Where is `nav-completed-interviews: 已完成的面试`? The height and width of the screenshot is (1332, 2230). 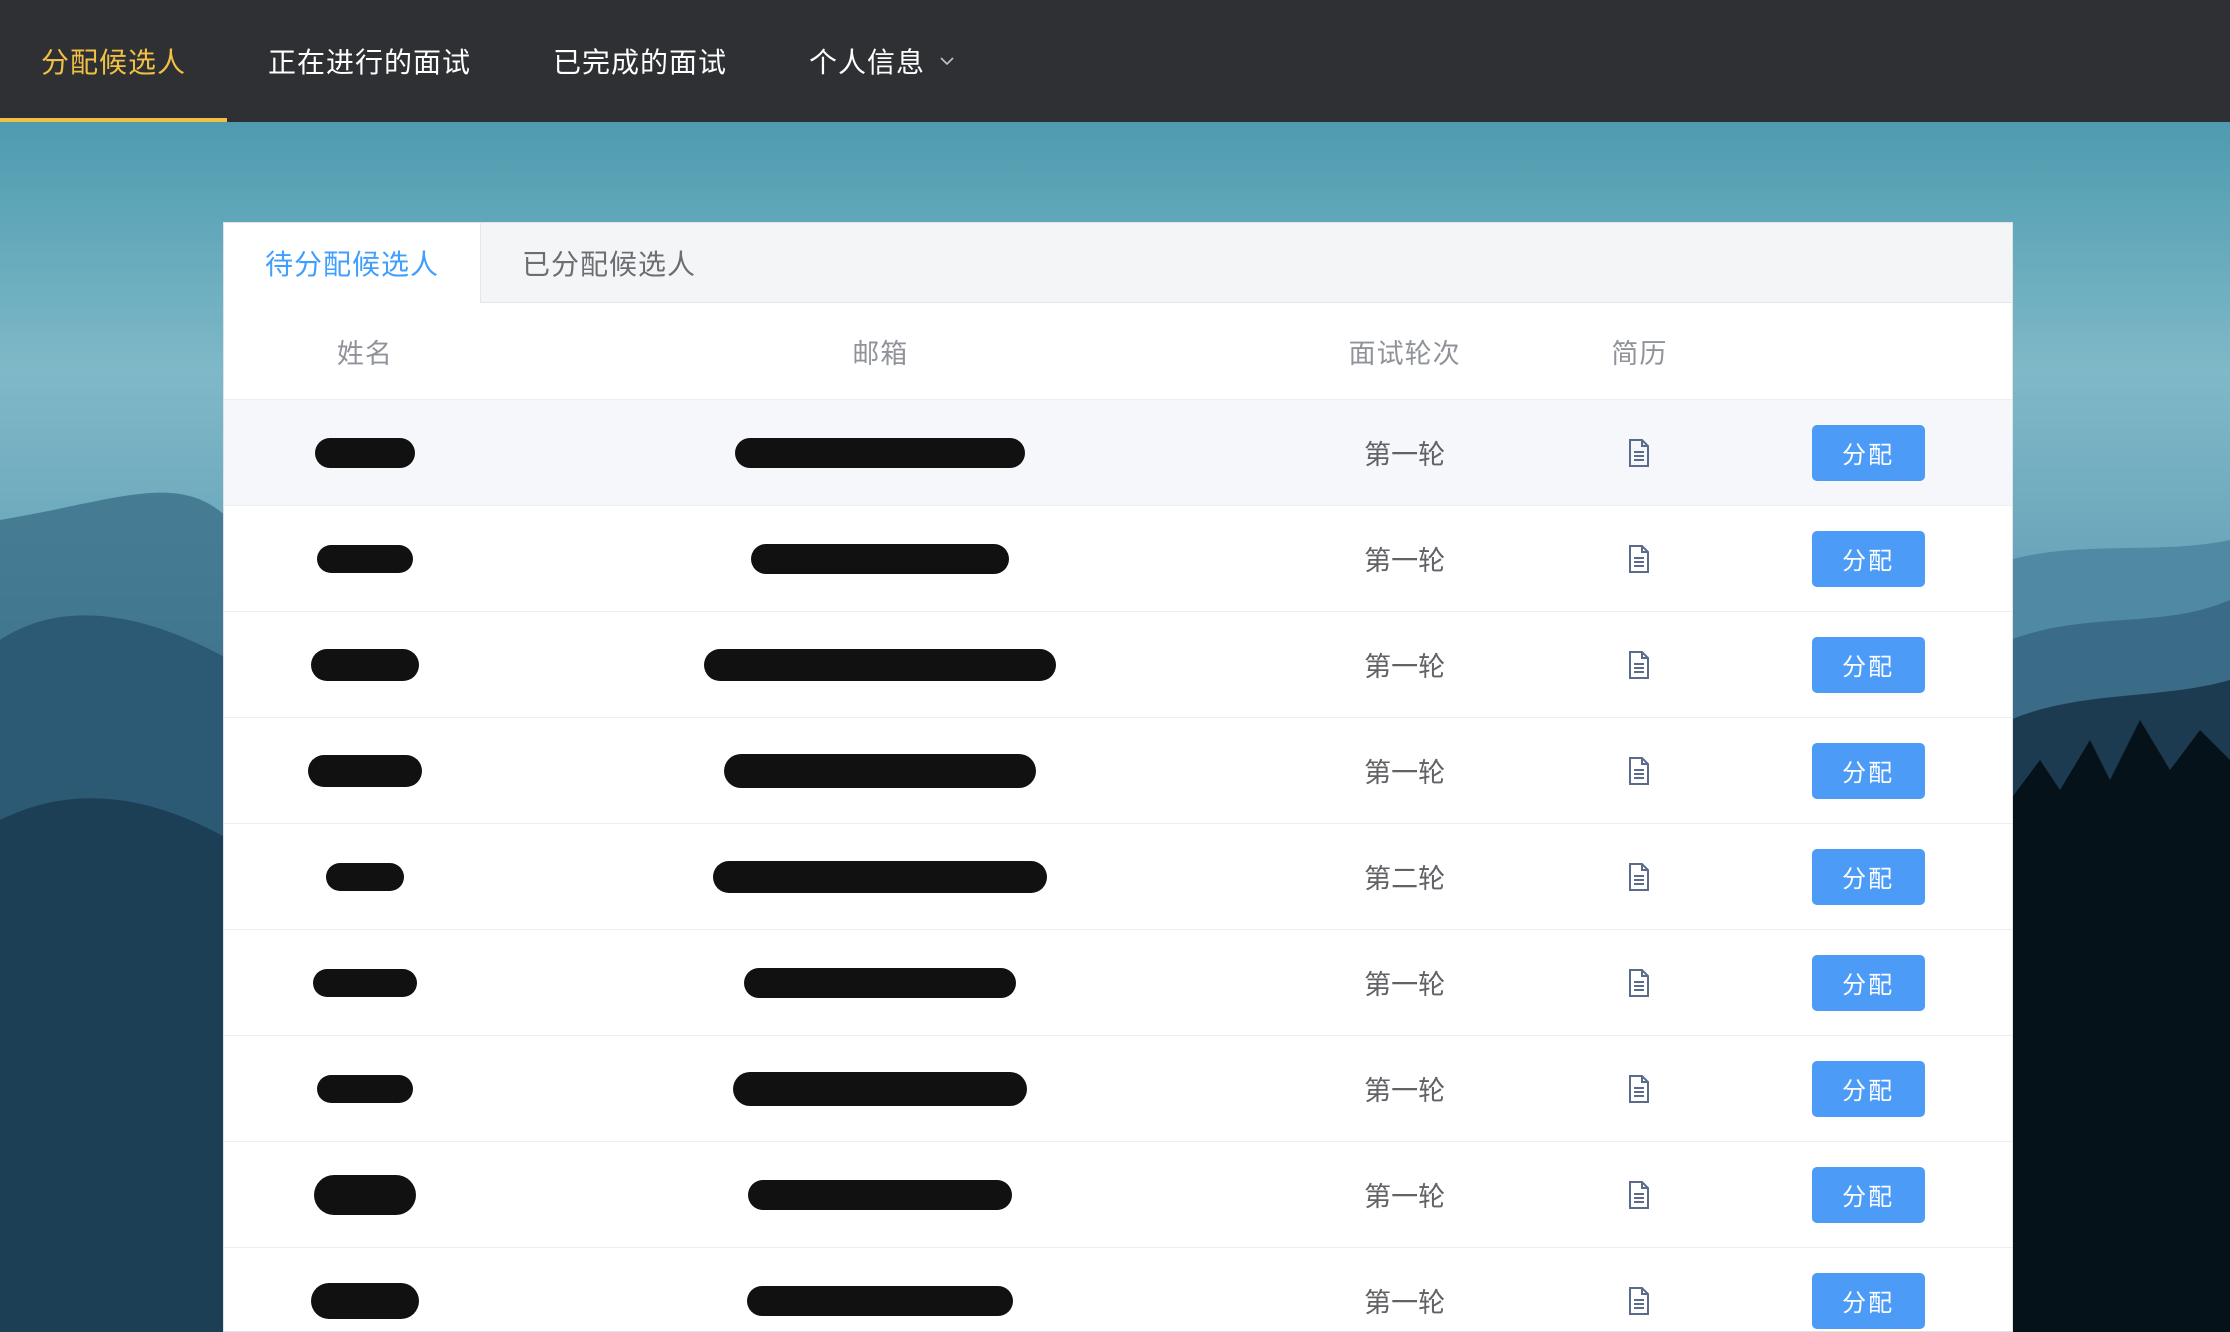 nav-completed-interviews: 已完成的面试 is located at coordinates (640, 61).